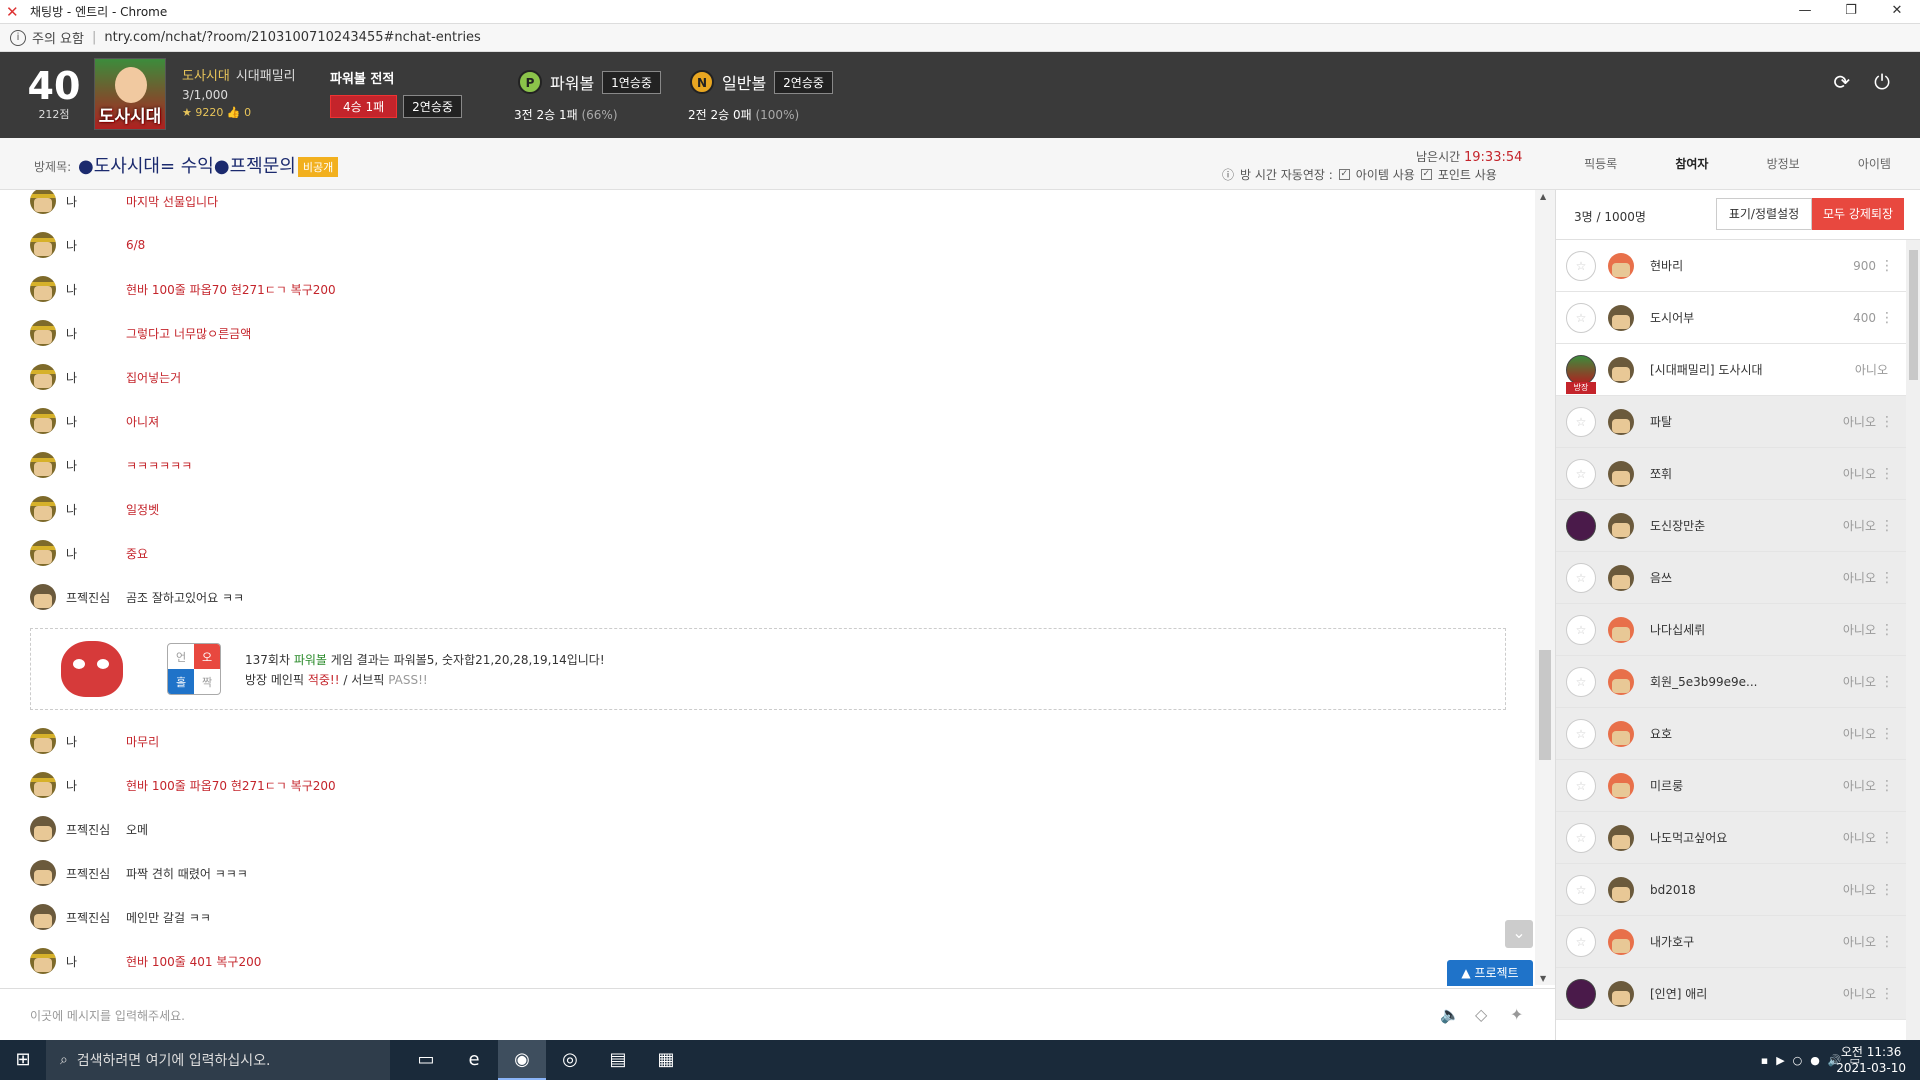  I want to click on scroll-down-icon: ▼, so click(1543, 978).